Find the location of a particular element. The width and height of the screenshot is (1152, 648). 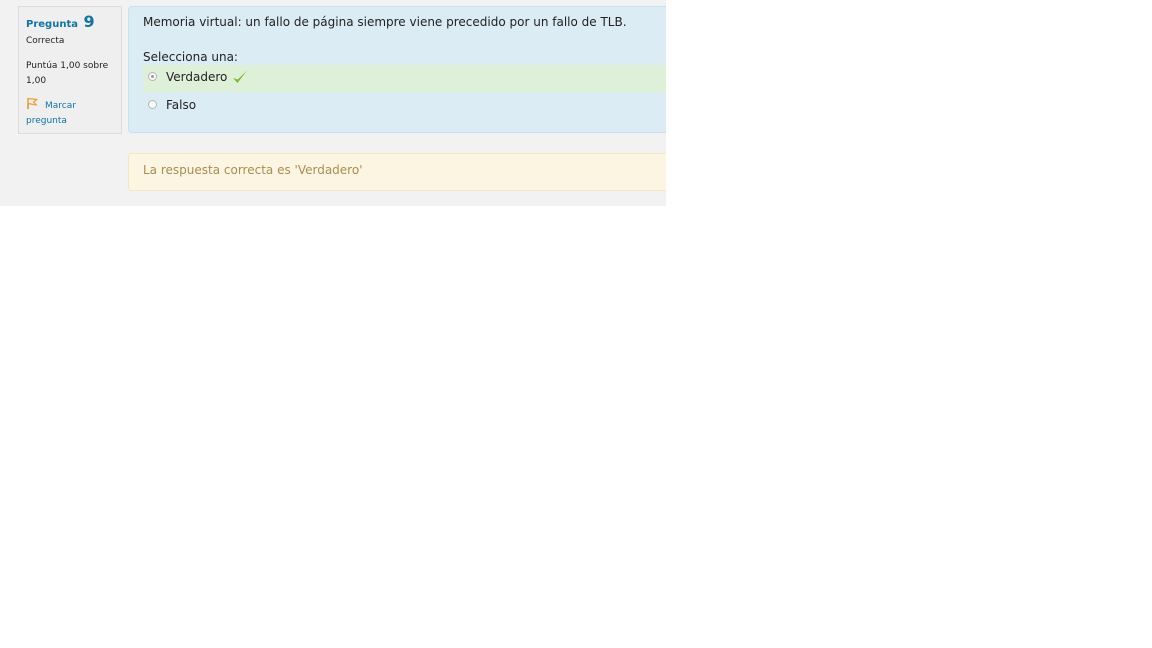

question-number: 9 is located at coordinates (89, 21).